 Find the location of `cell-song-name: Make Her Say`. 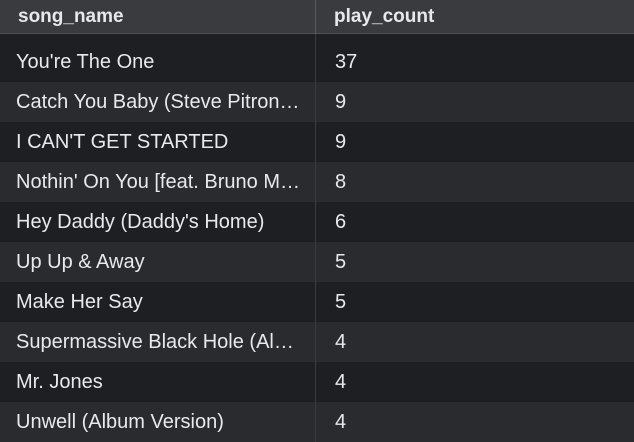

cell-song-name: Make Her Say is located at coordinates (158, 302).